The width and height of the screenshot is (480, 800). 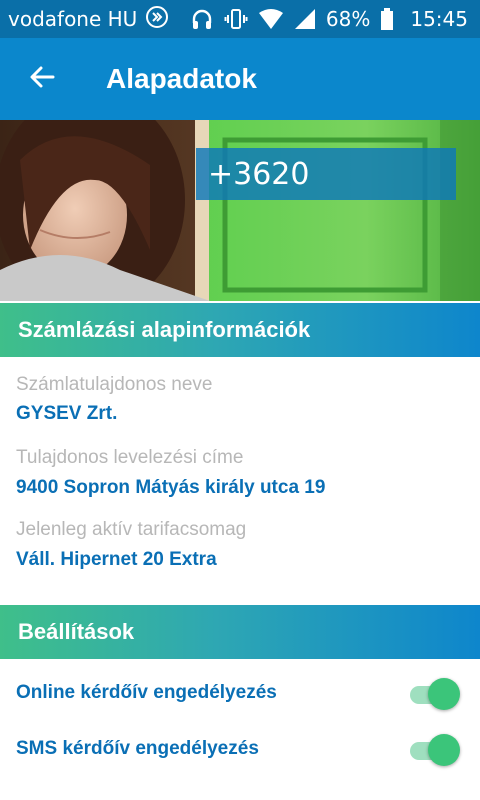 I want to click on online-survey-toggle, so click(x=434, y=694).